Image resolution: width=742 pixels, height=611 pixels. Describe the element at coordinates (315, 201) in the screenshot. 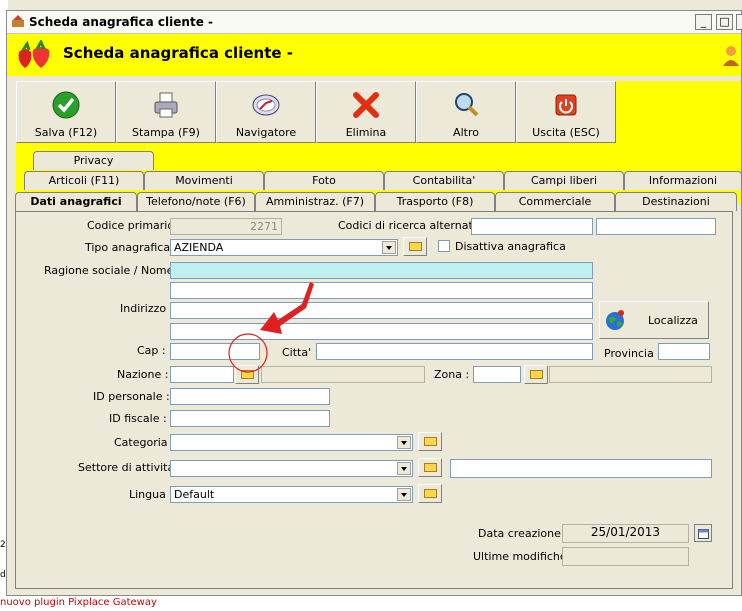

I see `tab-amministrazione: Amministraz. (F7)` at that location.